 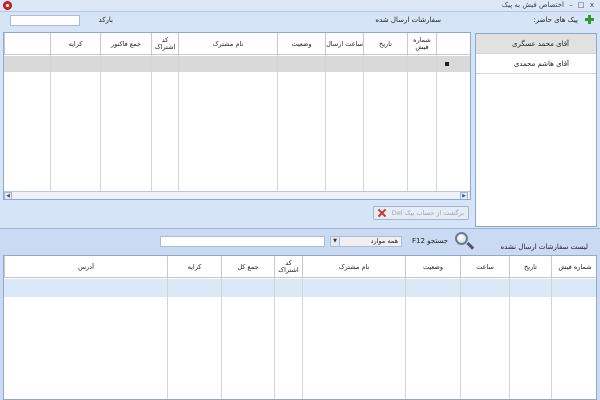 I want to click on scroll-left-icon: ◀, so click(x=8, y=195).